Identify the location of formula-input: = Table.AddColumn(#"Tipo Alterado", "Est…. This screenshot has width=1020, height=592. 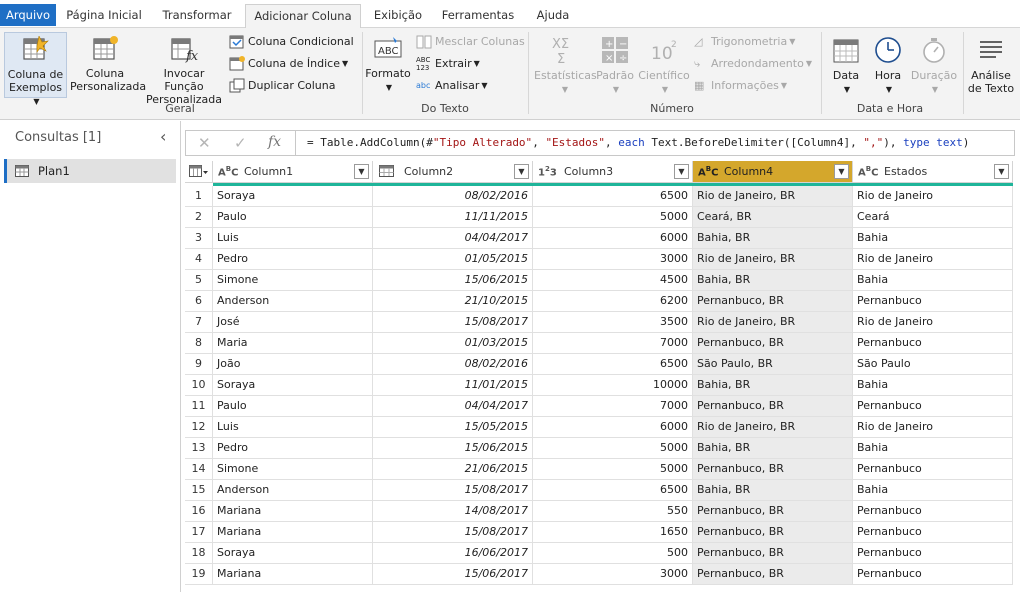
(638, 142).